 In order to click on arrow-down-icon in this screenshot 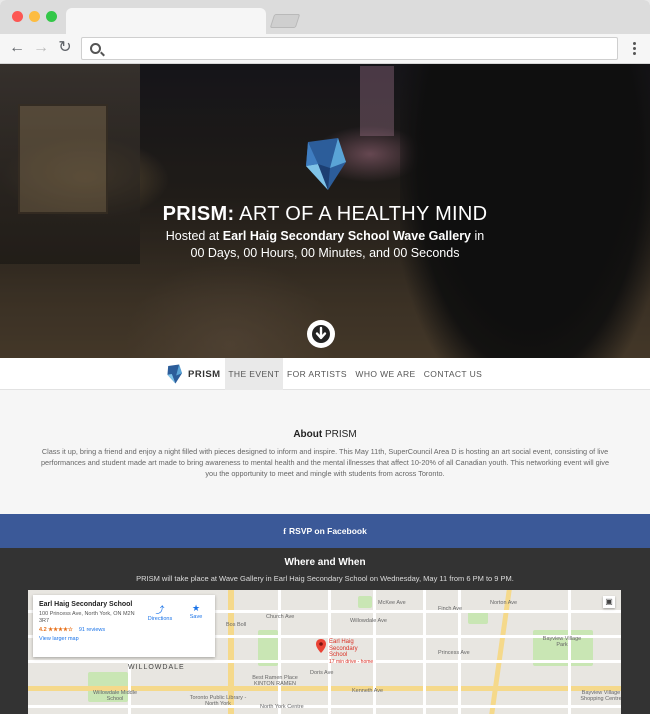, I will do `click(321, 334)`.